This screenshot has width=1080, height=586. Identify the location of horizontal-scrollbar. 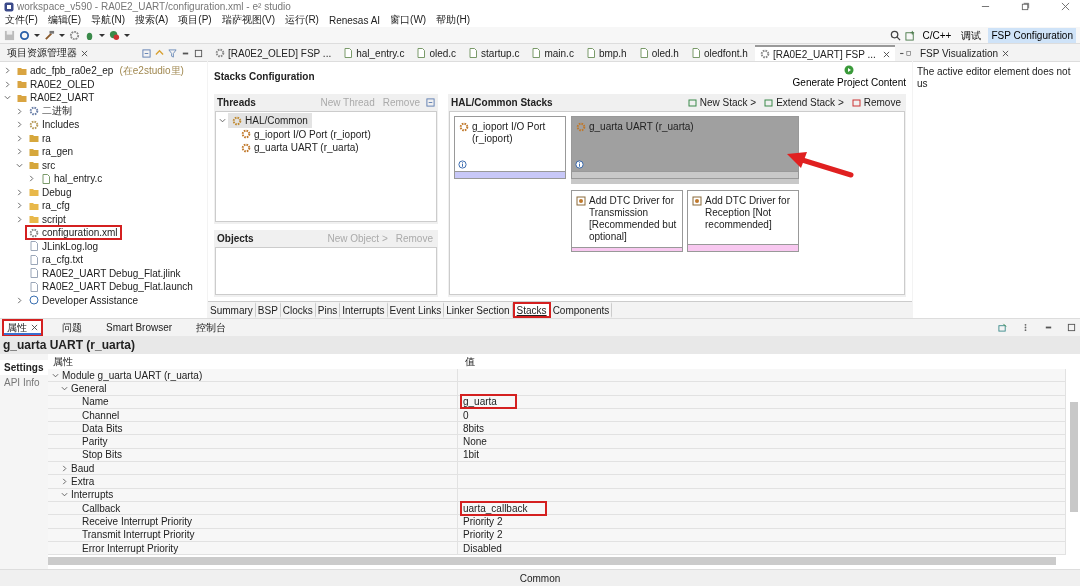
(552, 561).